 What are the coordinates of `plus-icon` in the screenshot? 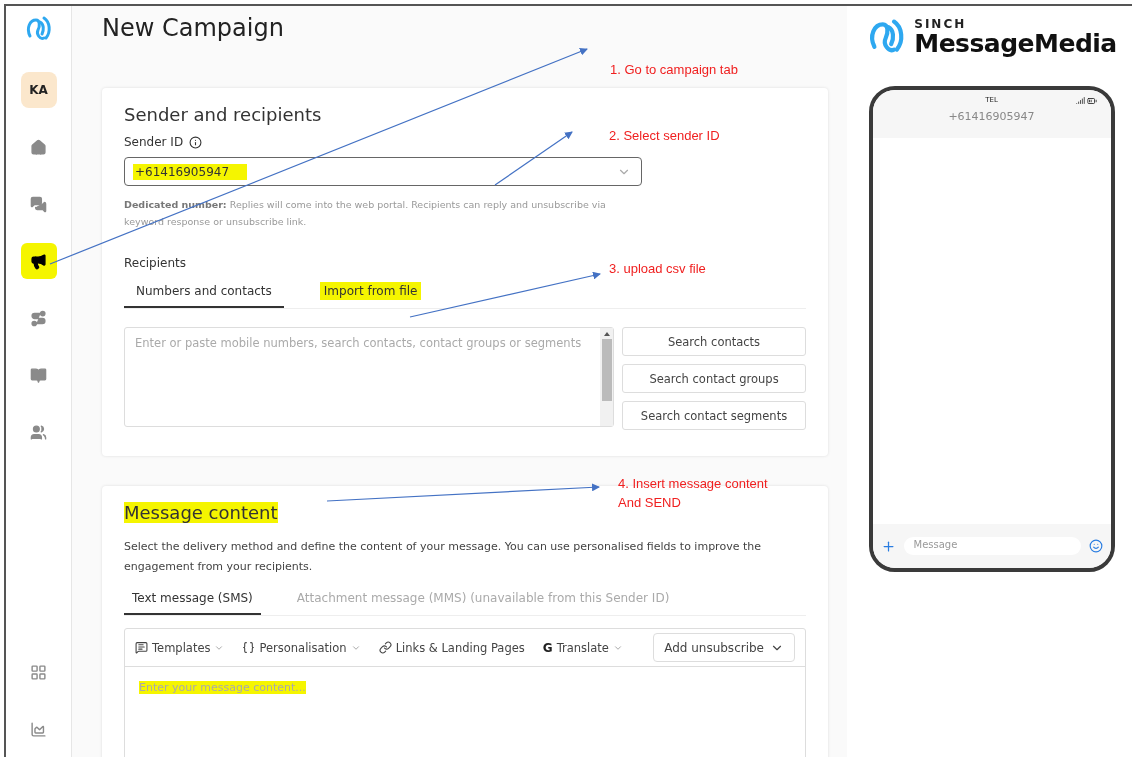 It's located at (888, 546).